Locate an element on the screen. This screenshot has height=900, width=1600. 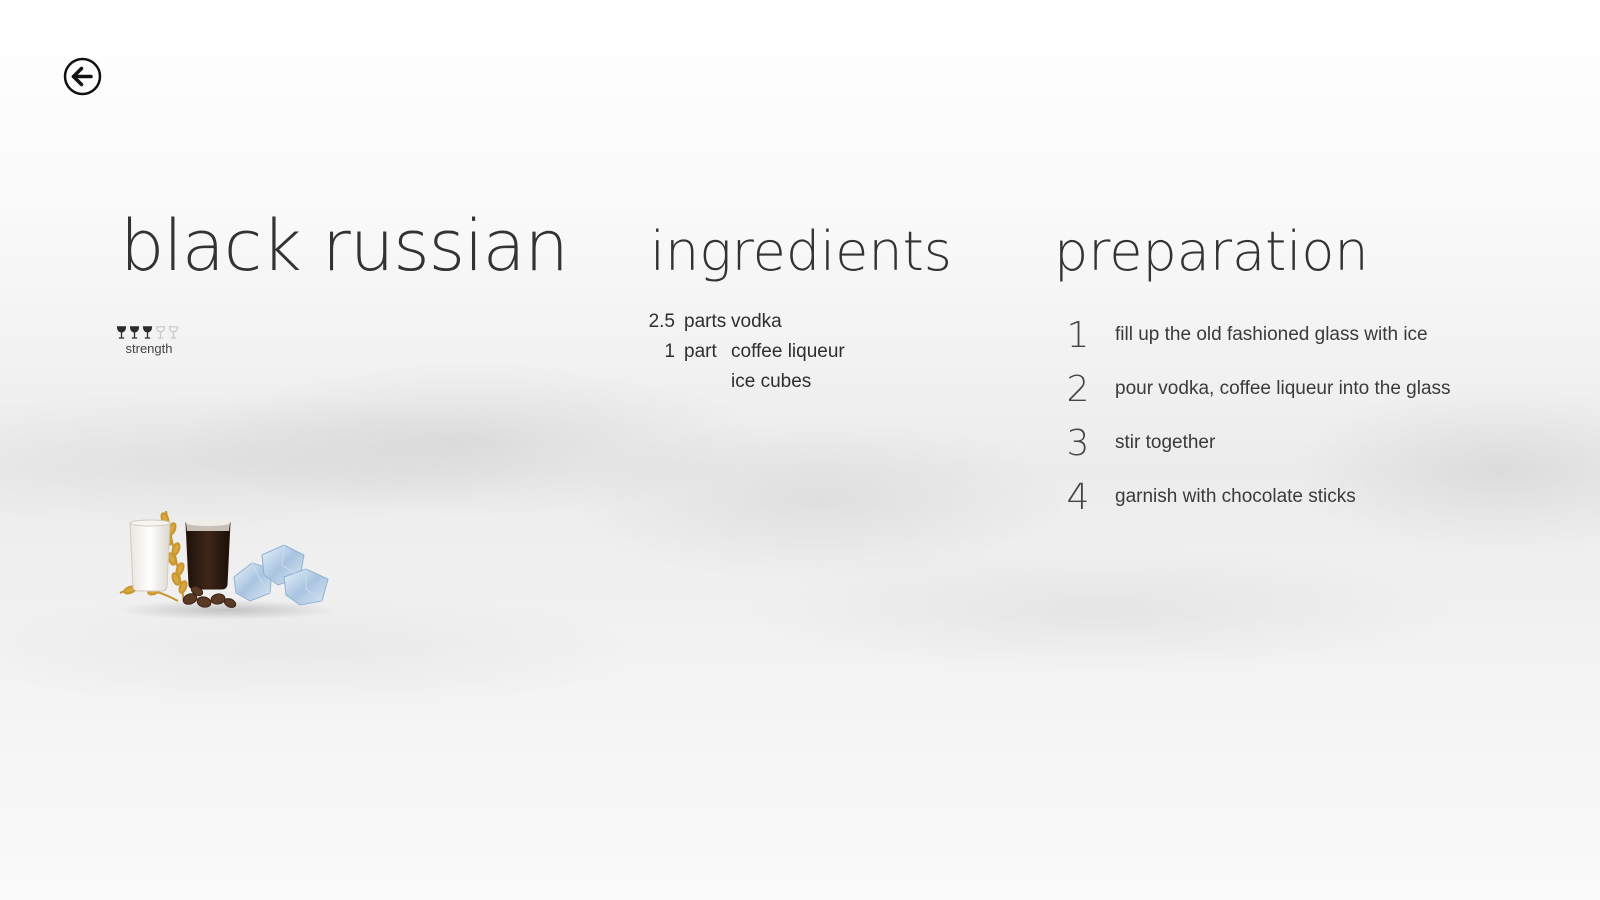
preparation-step: 3 stir together is located at coordinates (1255, 443).